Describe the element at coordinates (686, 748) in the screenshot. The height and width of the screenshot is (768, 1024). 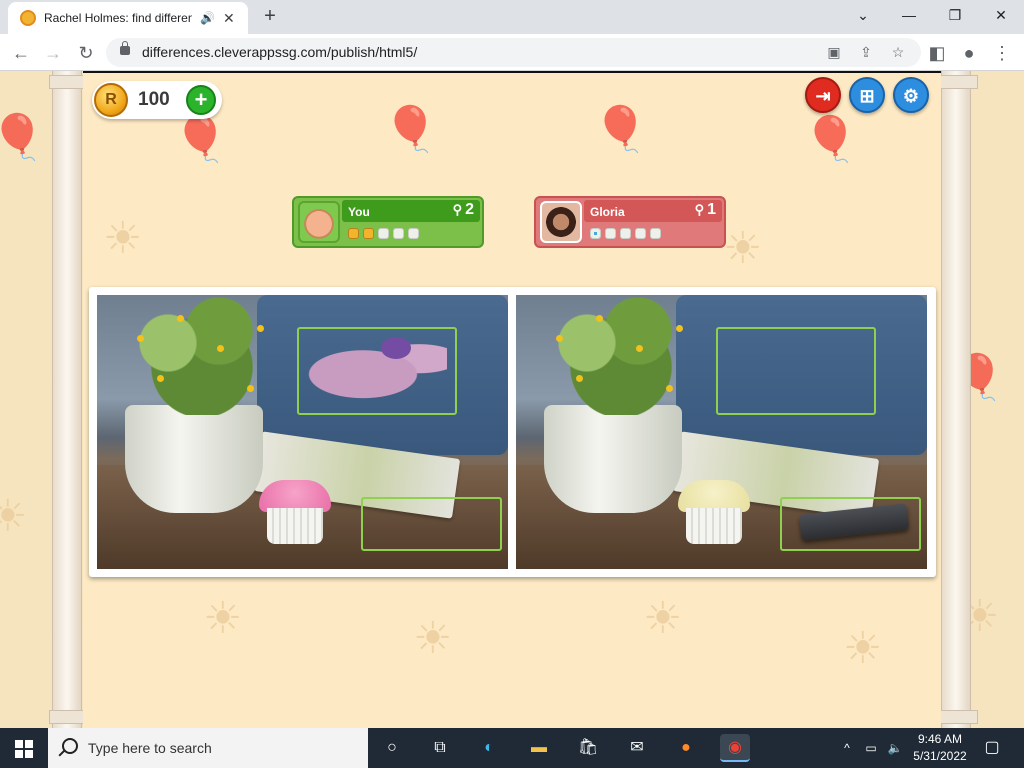
I see `firefox-icon: ●` at that location.